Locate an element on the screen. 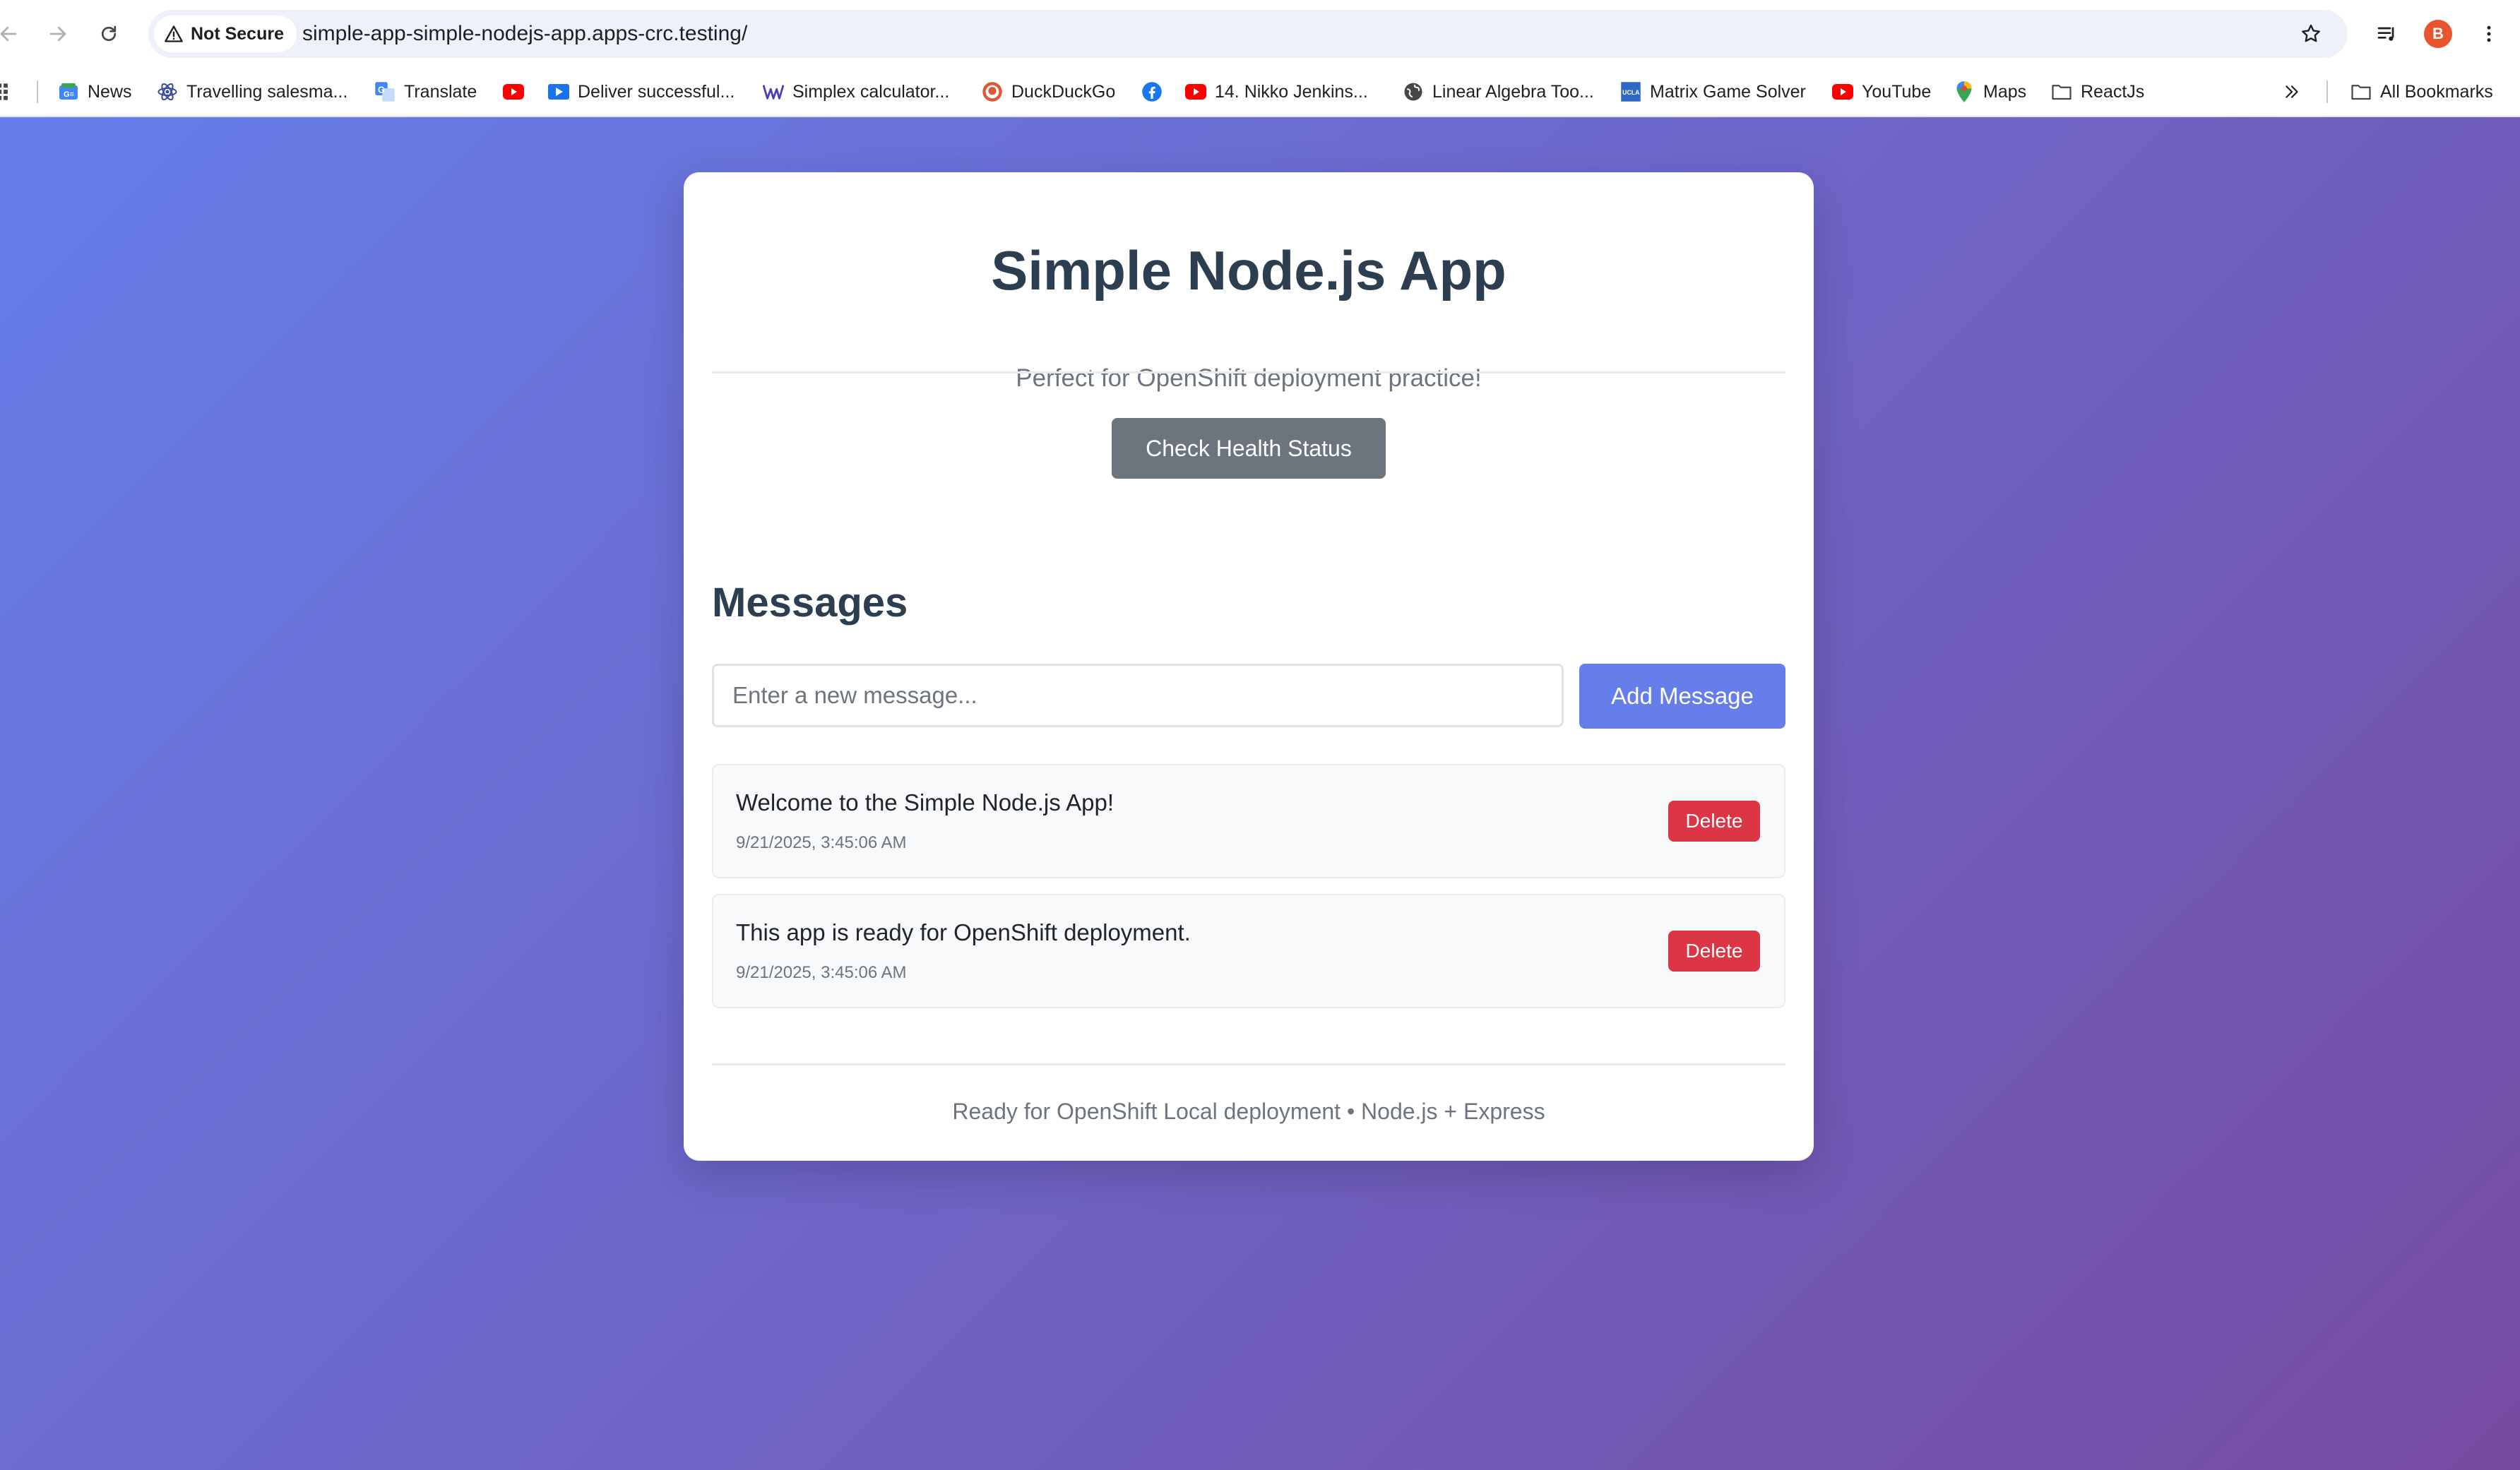  chevron-double-right-icon is located at coordinates (2292, 91).